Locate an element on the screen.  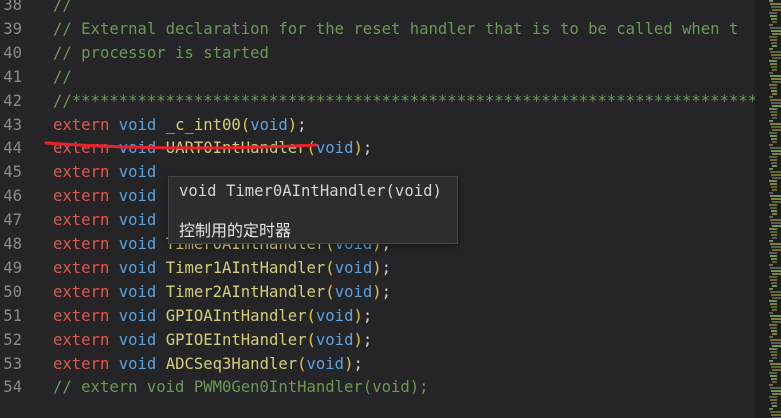
line-number: 39 is located at coordinates (12, 28).